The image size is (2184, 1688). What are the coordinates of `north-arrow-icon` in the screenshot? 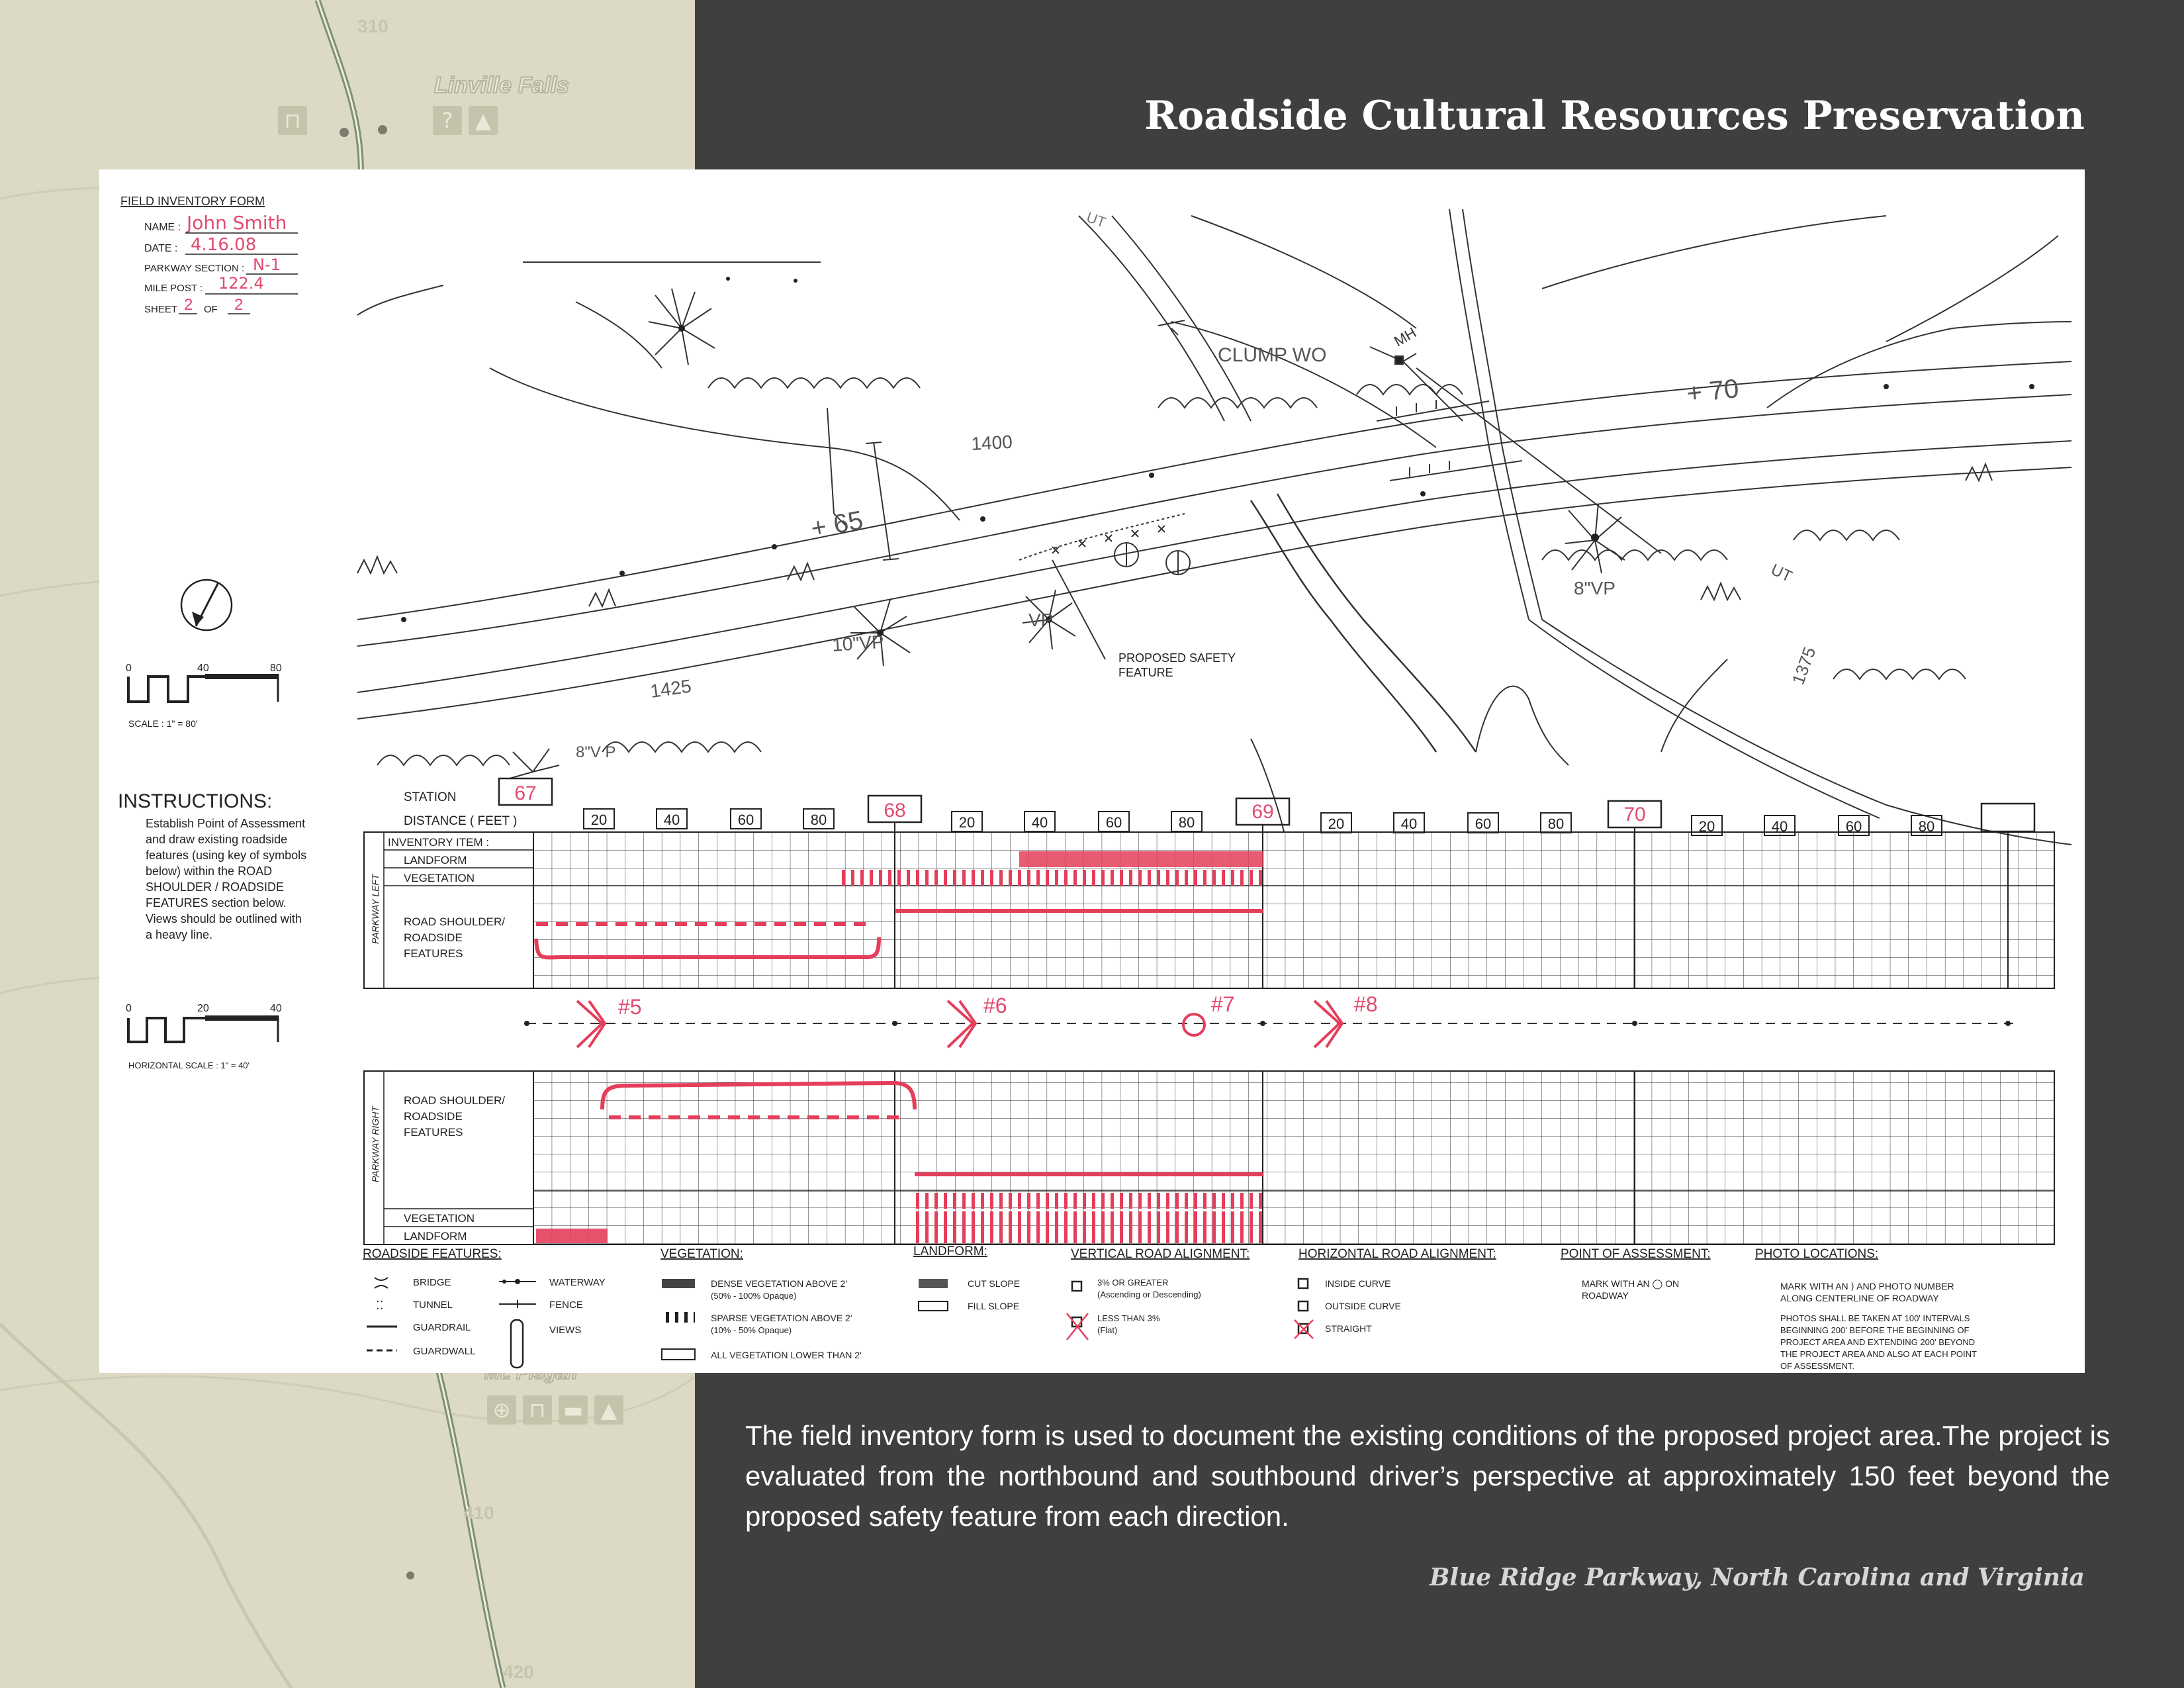 It's located at (207, 605).